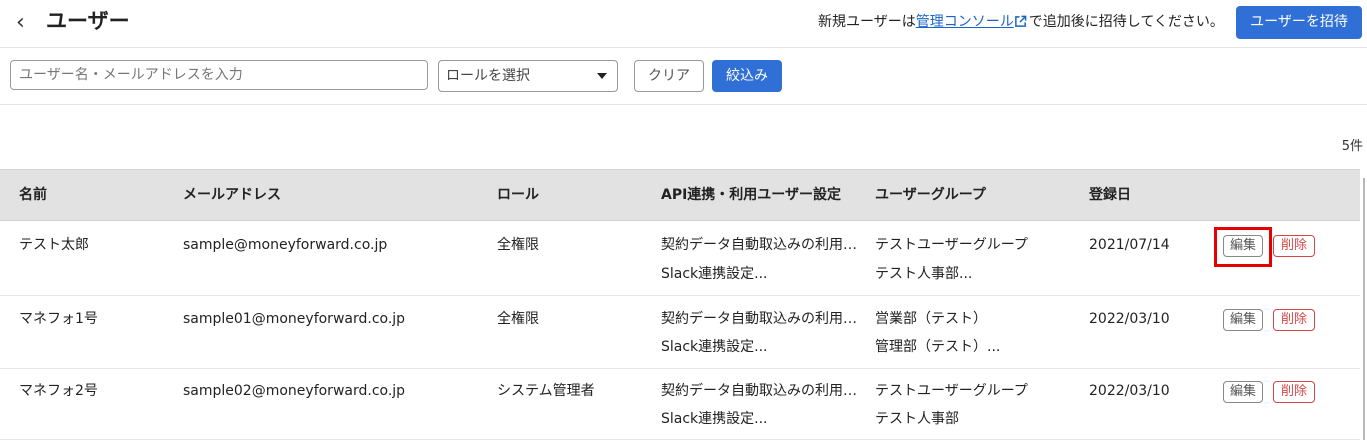 The image size is (1367, 440). Describe the element at coordinates (232, 195) in the screenshot. I see `column-header-email: メールアドレス` at that location.